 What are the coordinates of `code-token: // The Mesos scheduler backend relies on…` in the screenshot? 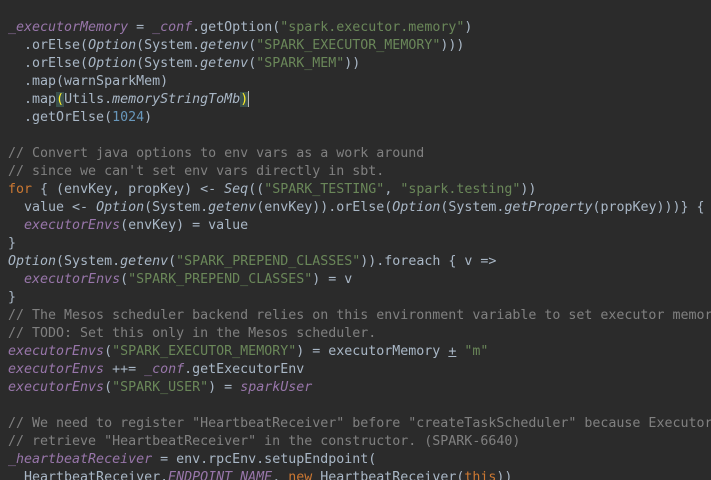 It's located at (359, 315).